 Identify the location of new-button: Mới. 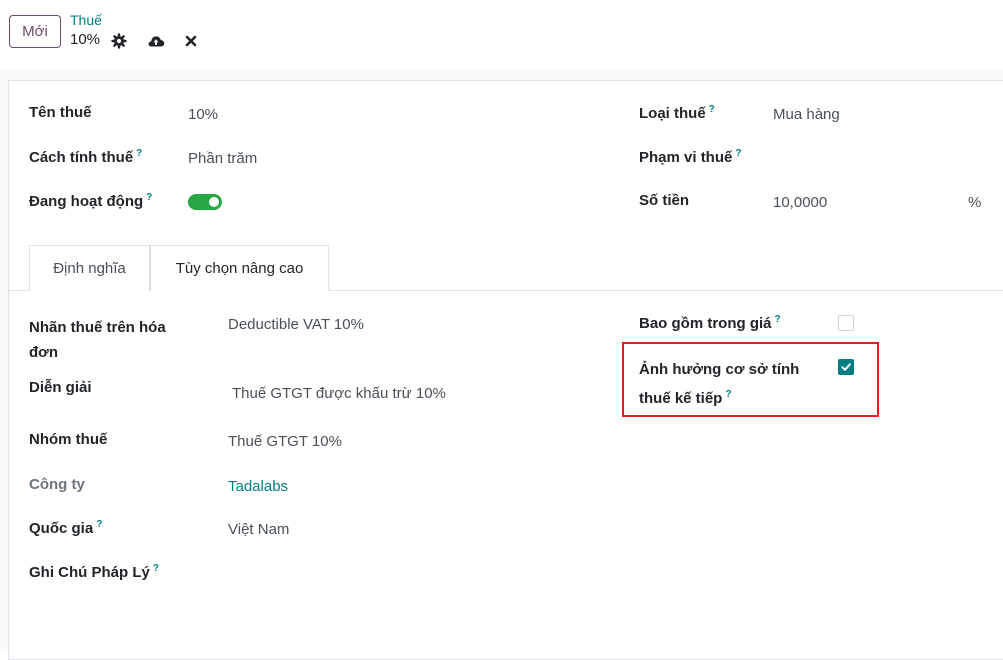
(35, 31).